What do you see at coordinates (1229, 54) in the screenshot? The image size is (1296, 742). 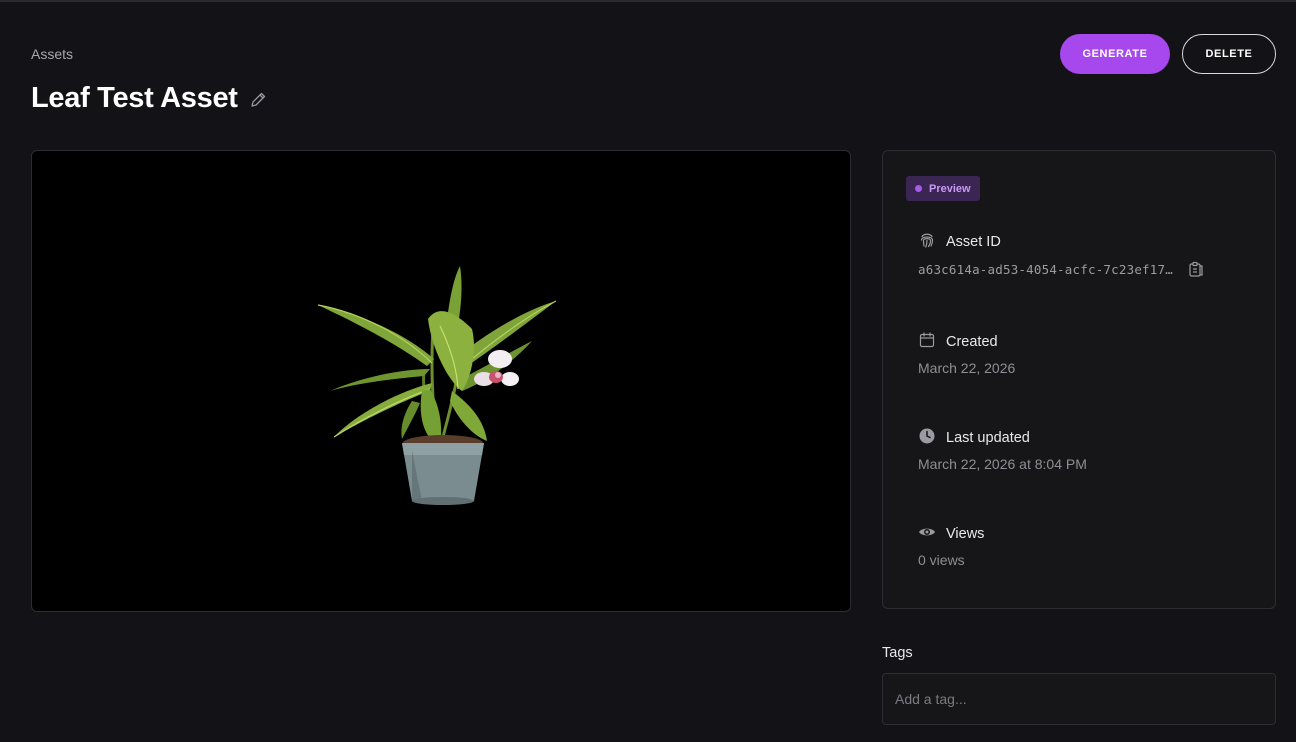 I see `delete-button: DELETE` at bounding box center [1229, 54].